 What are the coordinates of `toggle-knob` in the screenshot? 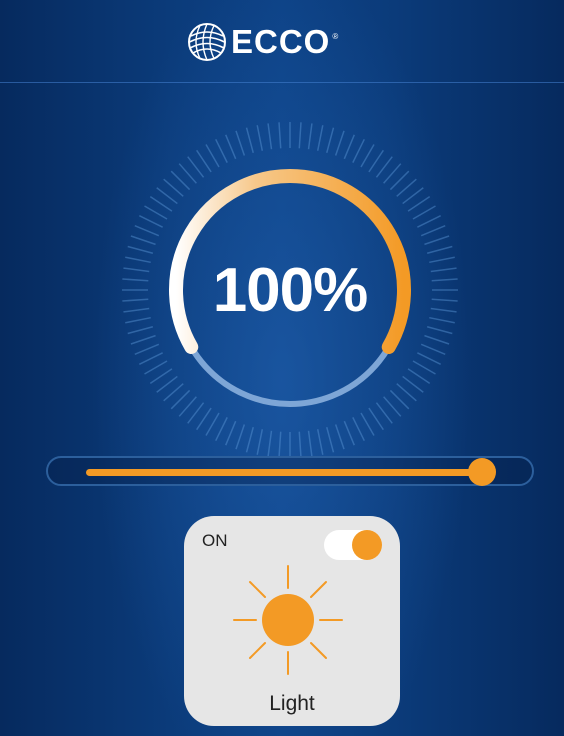 It's located at (367, 545).